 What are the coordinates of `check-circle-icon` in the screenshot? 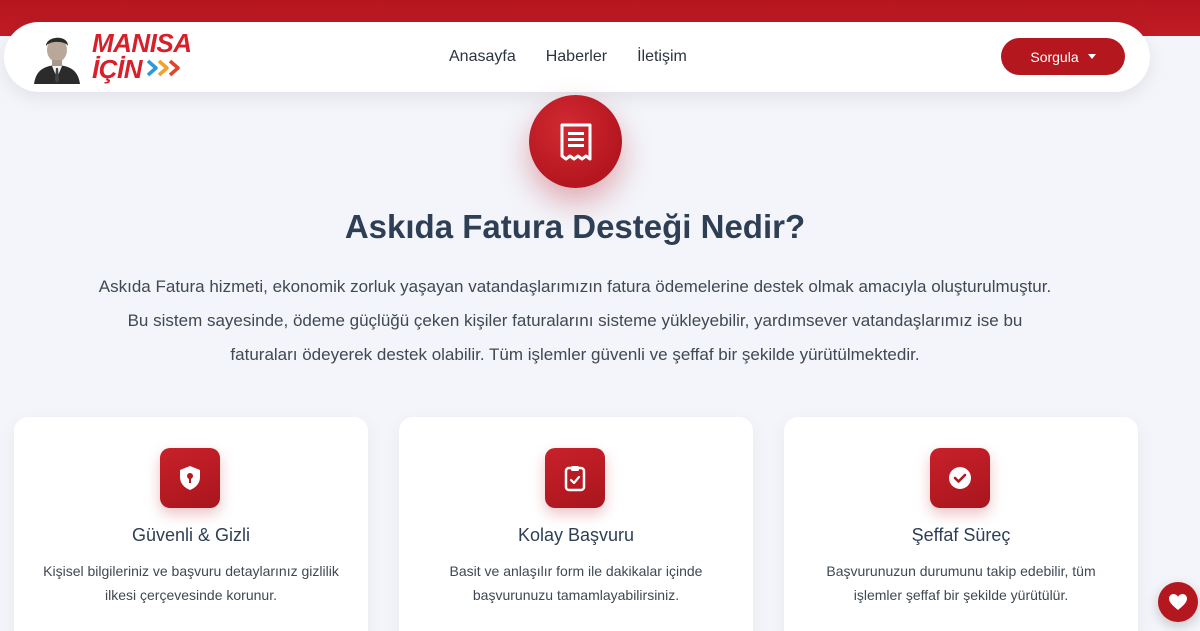 It's located at (960, 478).